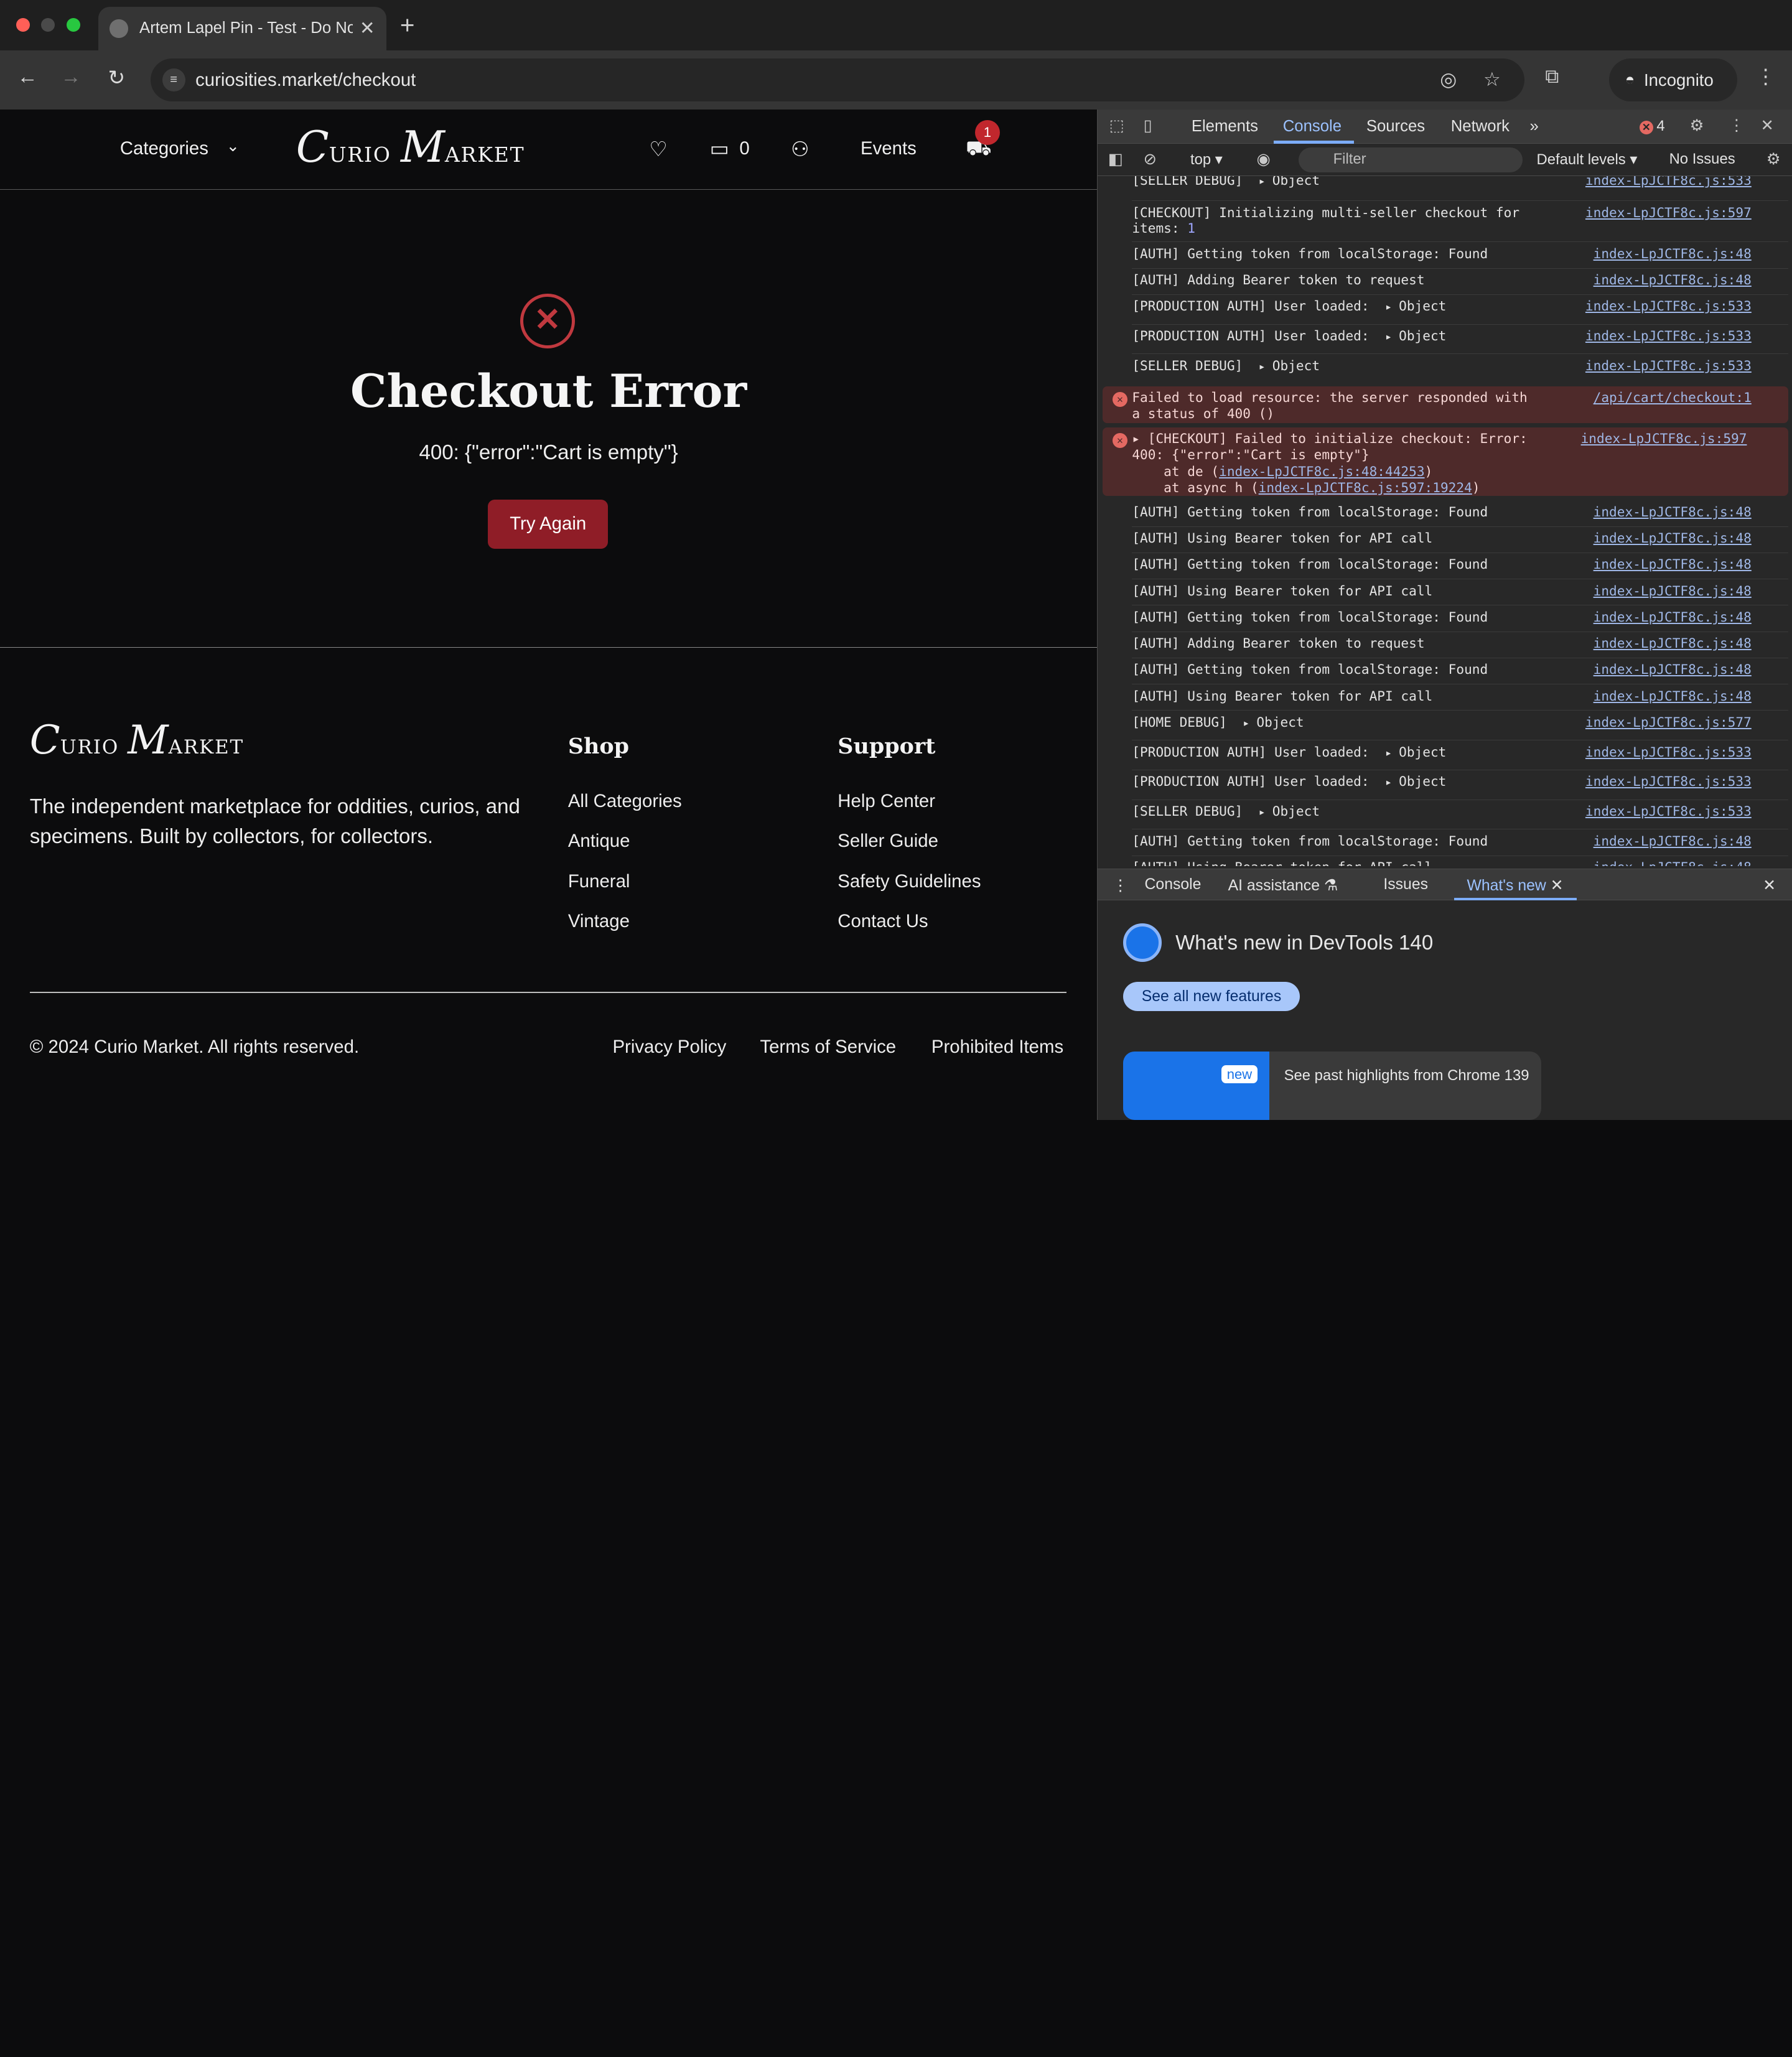 Image resolution: width=1792 pixels, height=2057 pixels. I want to click on footer-logo: Curio Market, so click(137, 740).